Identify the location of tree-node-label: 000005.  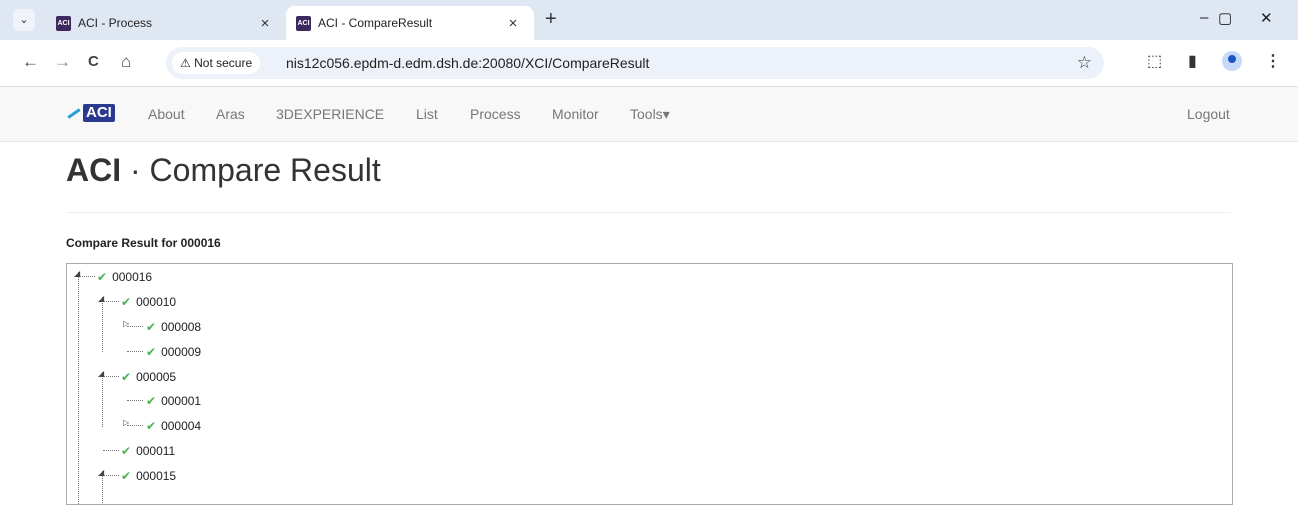
(156, 377).